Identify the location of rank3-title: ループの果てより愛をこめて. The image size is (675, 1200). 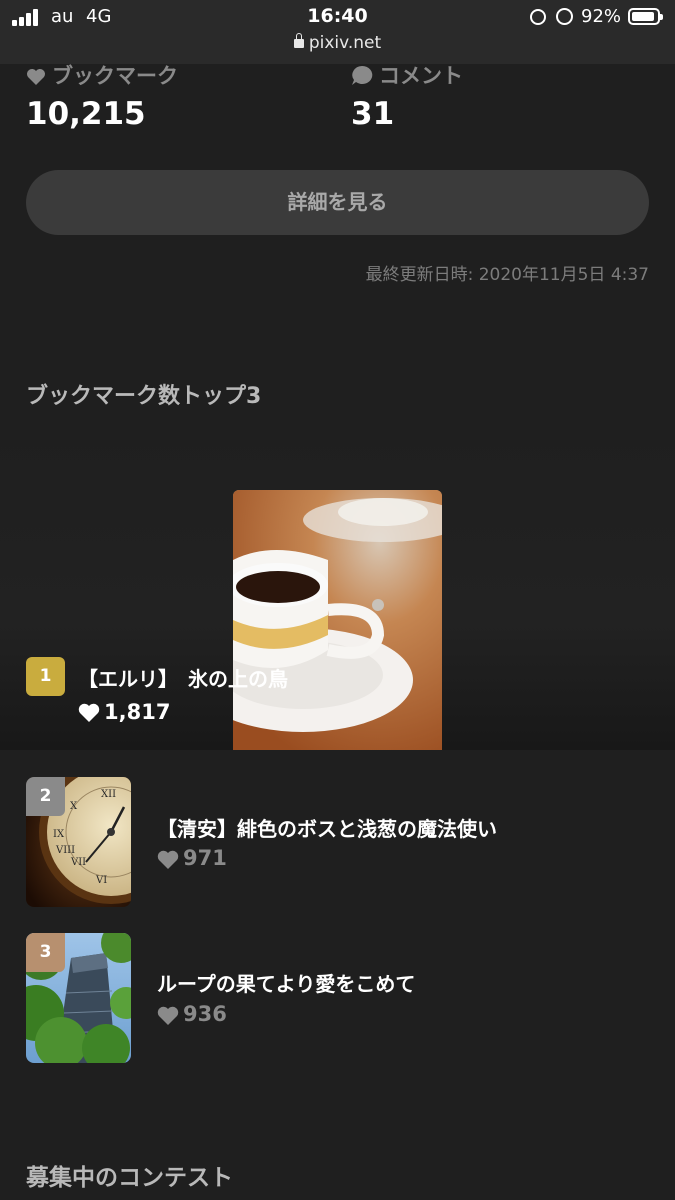
(286, 982).